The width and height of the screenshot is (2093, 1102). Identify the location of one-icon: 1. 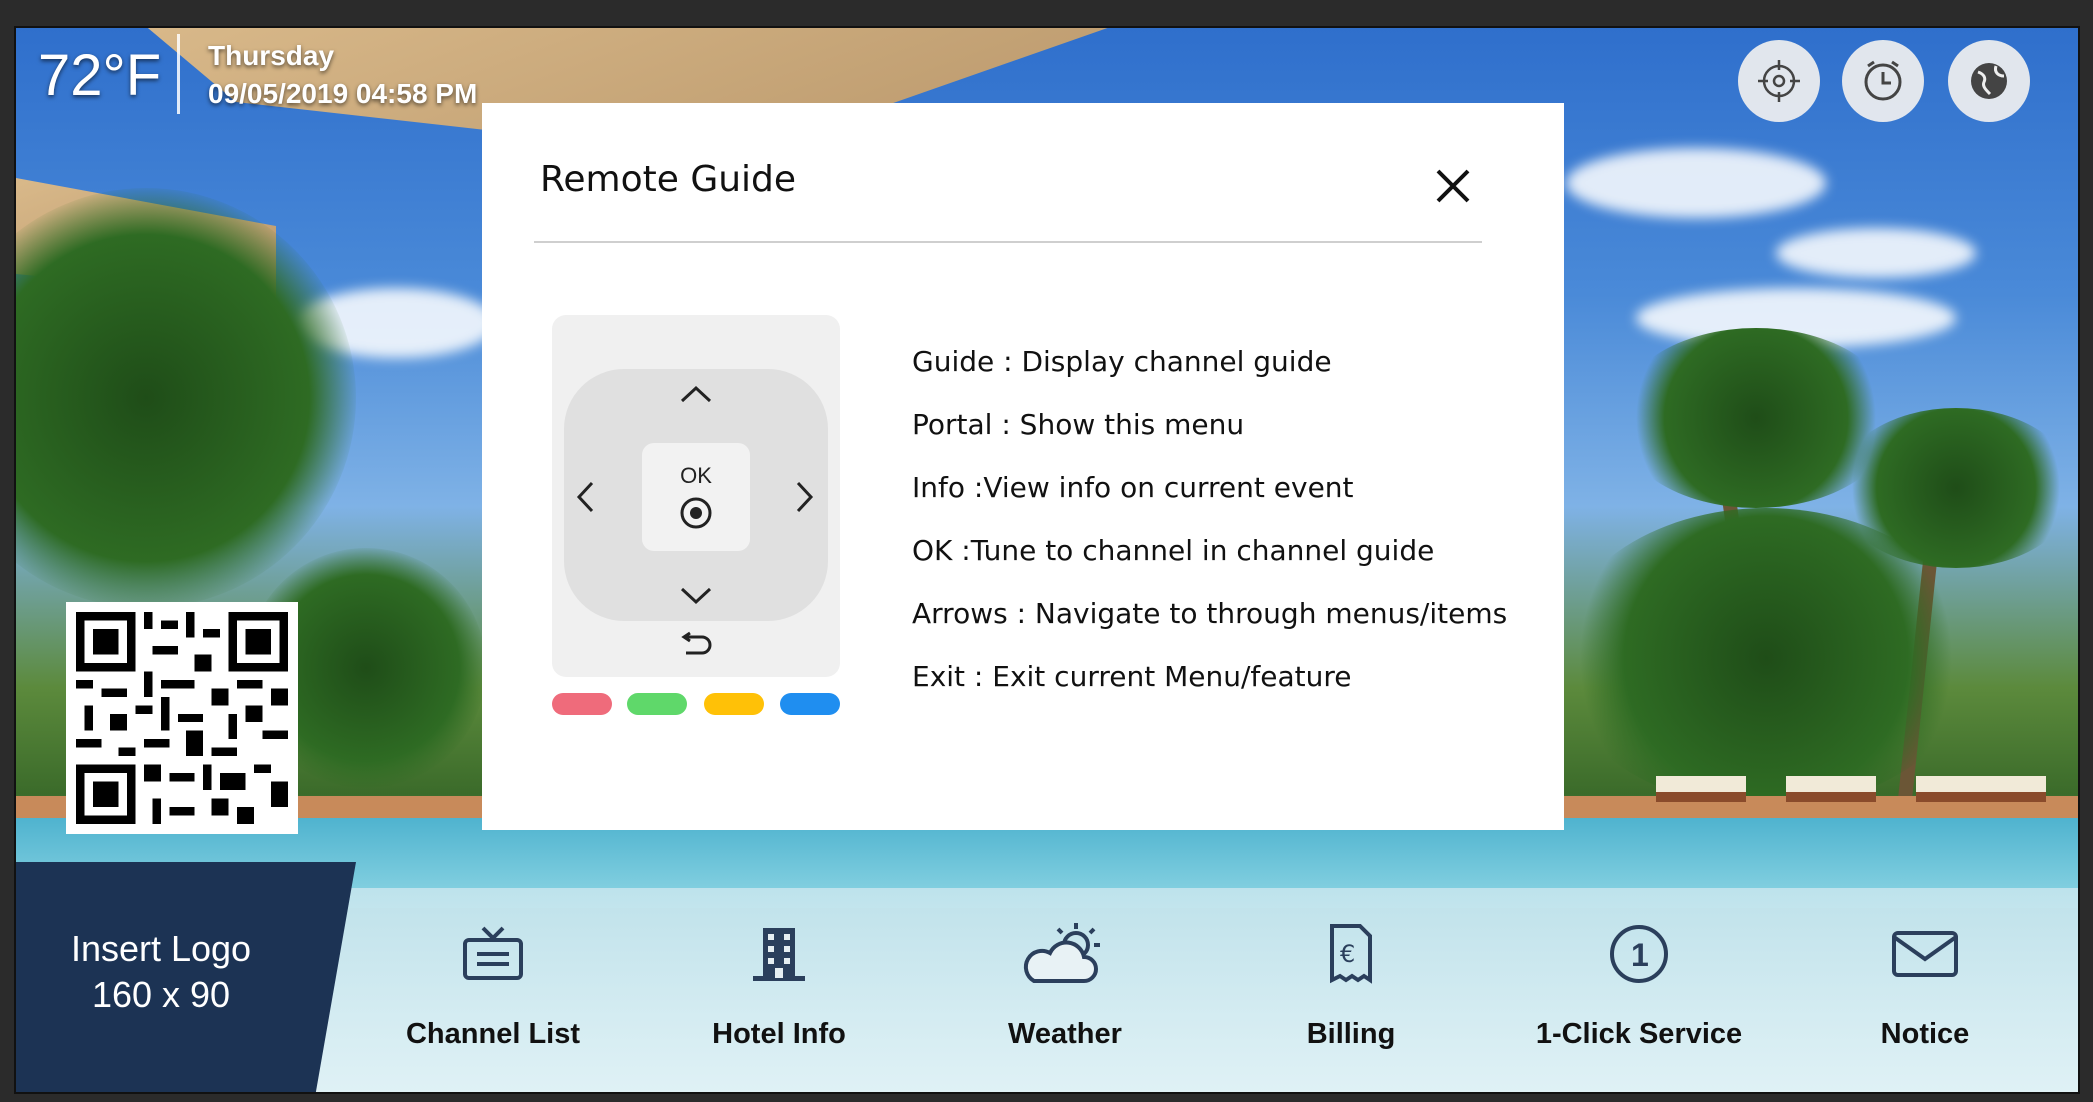
(1639, 954).